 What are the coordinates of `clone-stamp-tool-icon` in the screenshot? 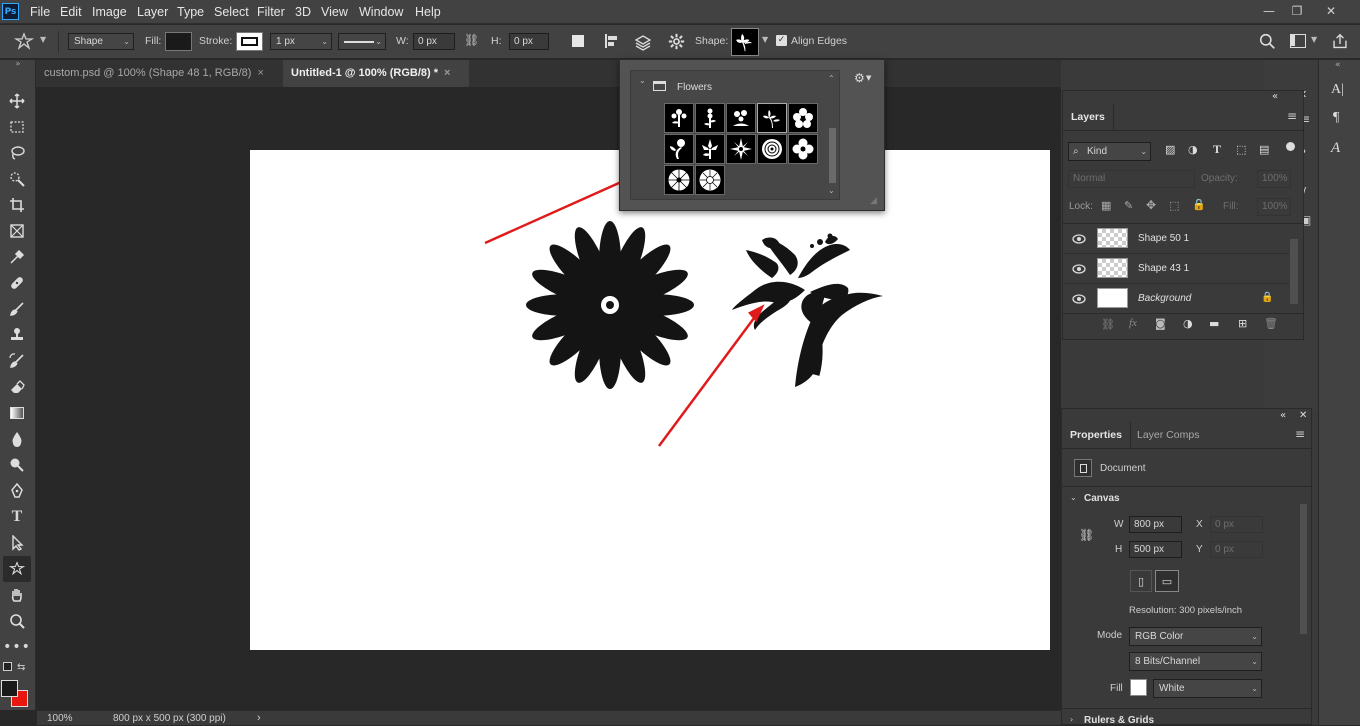 It's located at (17, 335).